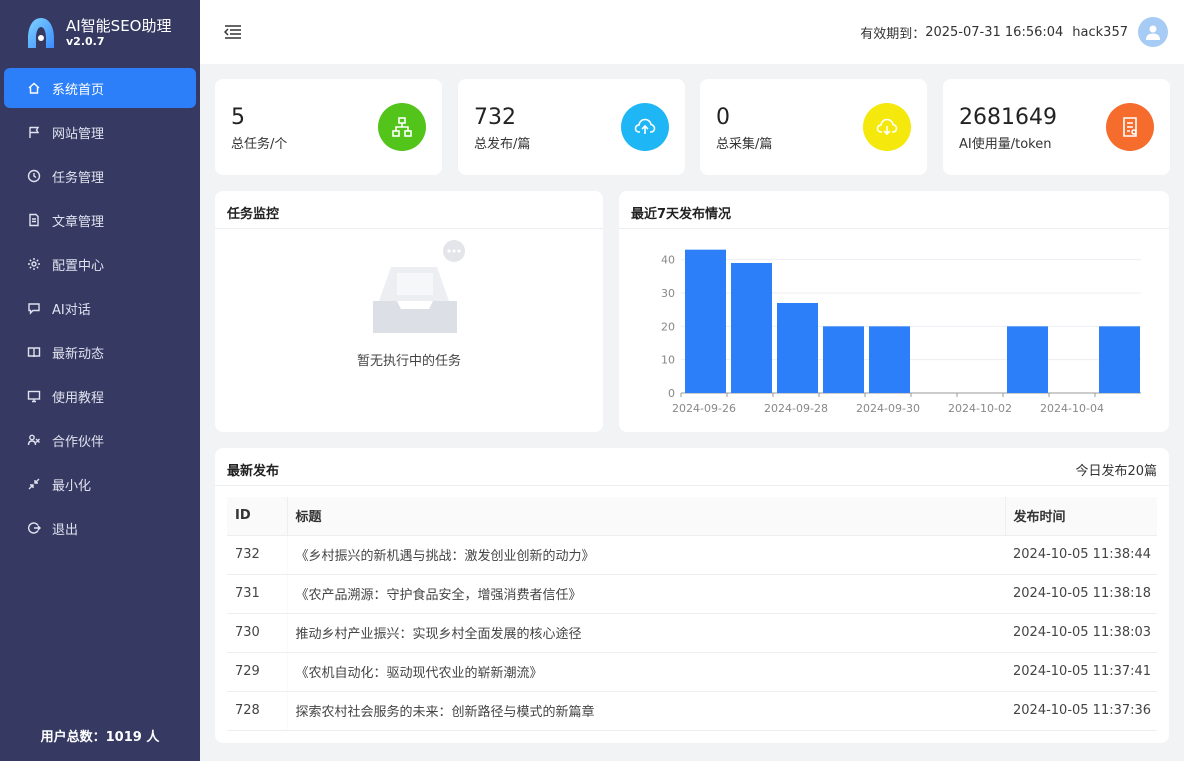 Image resolution: width=1184 pixels, height=761 pixels. Describe the element at coordinates (100, 33) in the screenshot. I see `brand: AI智能SEO助理 v2.0.7` at that location.